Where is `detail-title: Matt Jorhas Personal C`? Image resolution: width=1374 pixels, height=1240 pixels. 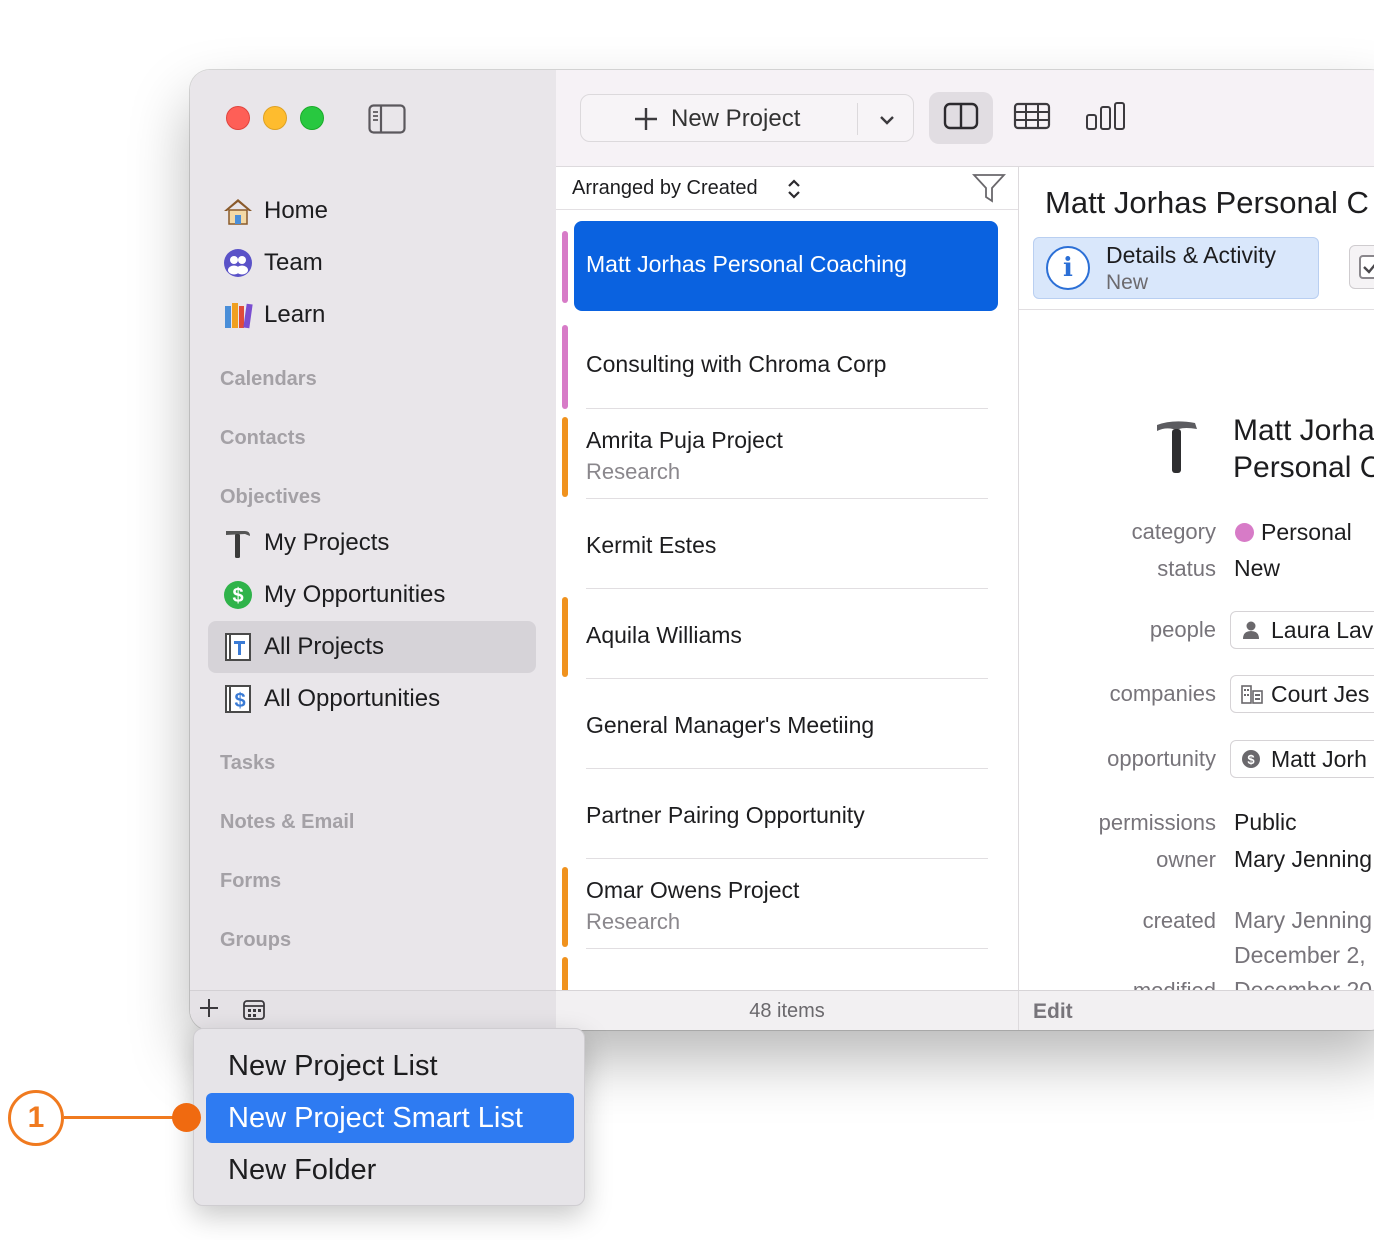 detail-title: Matt Jorhas Personal C is located at coordinates (1207, 202).